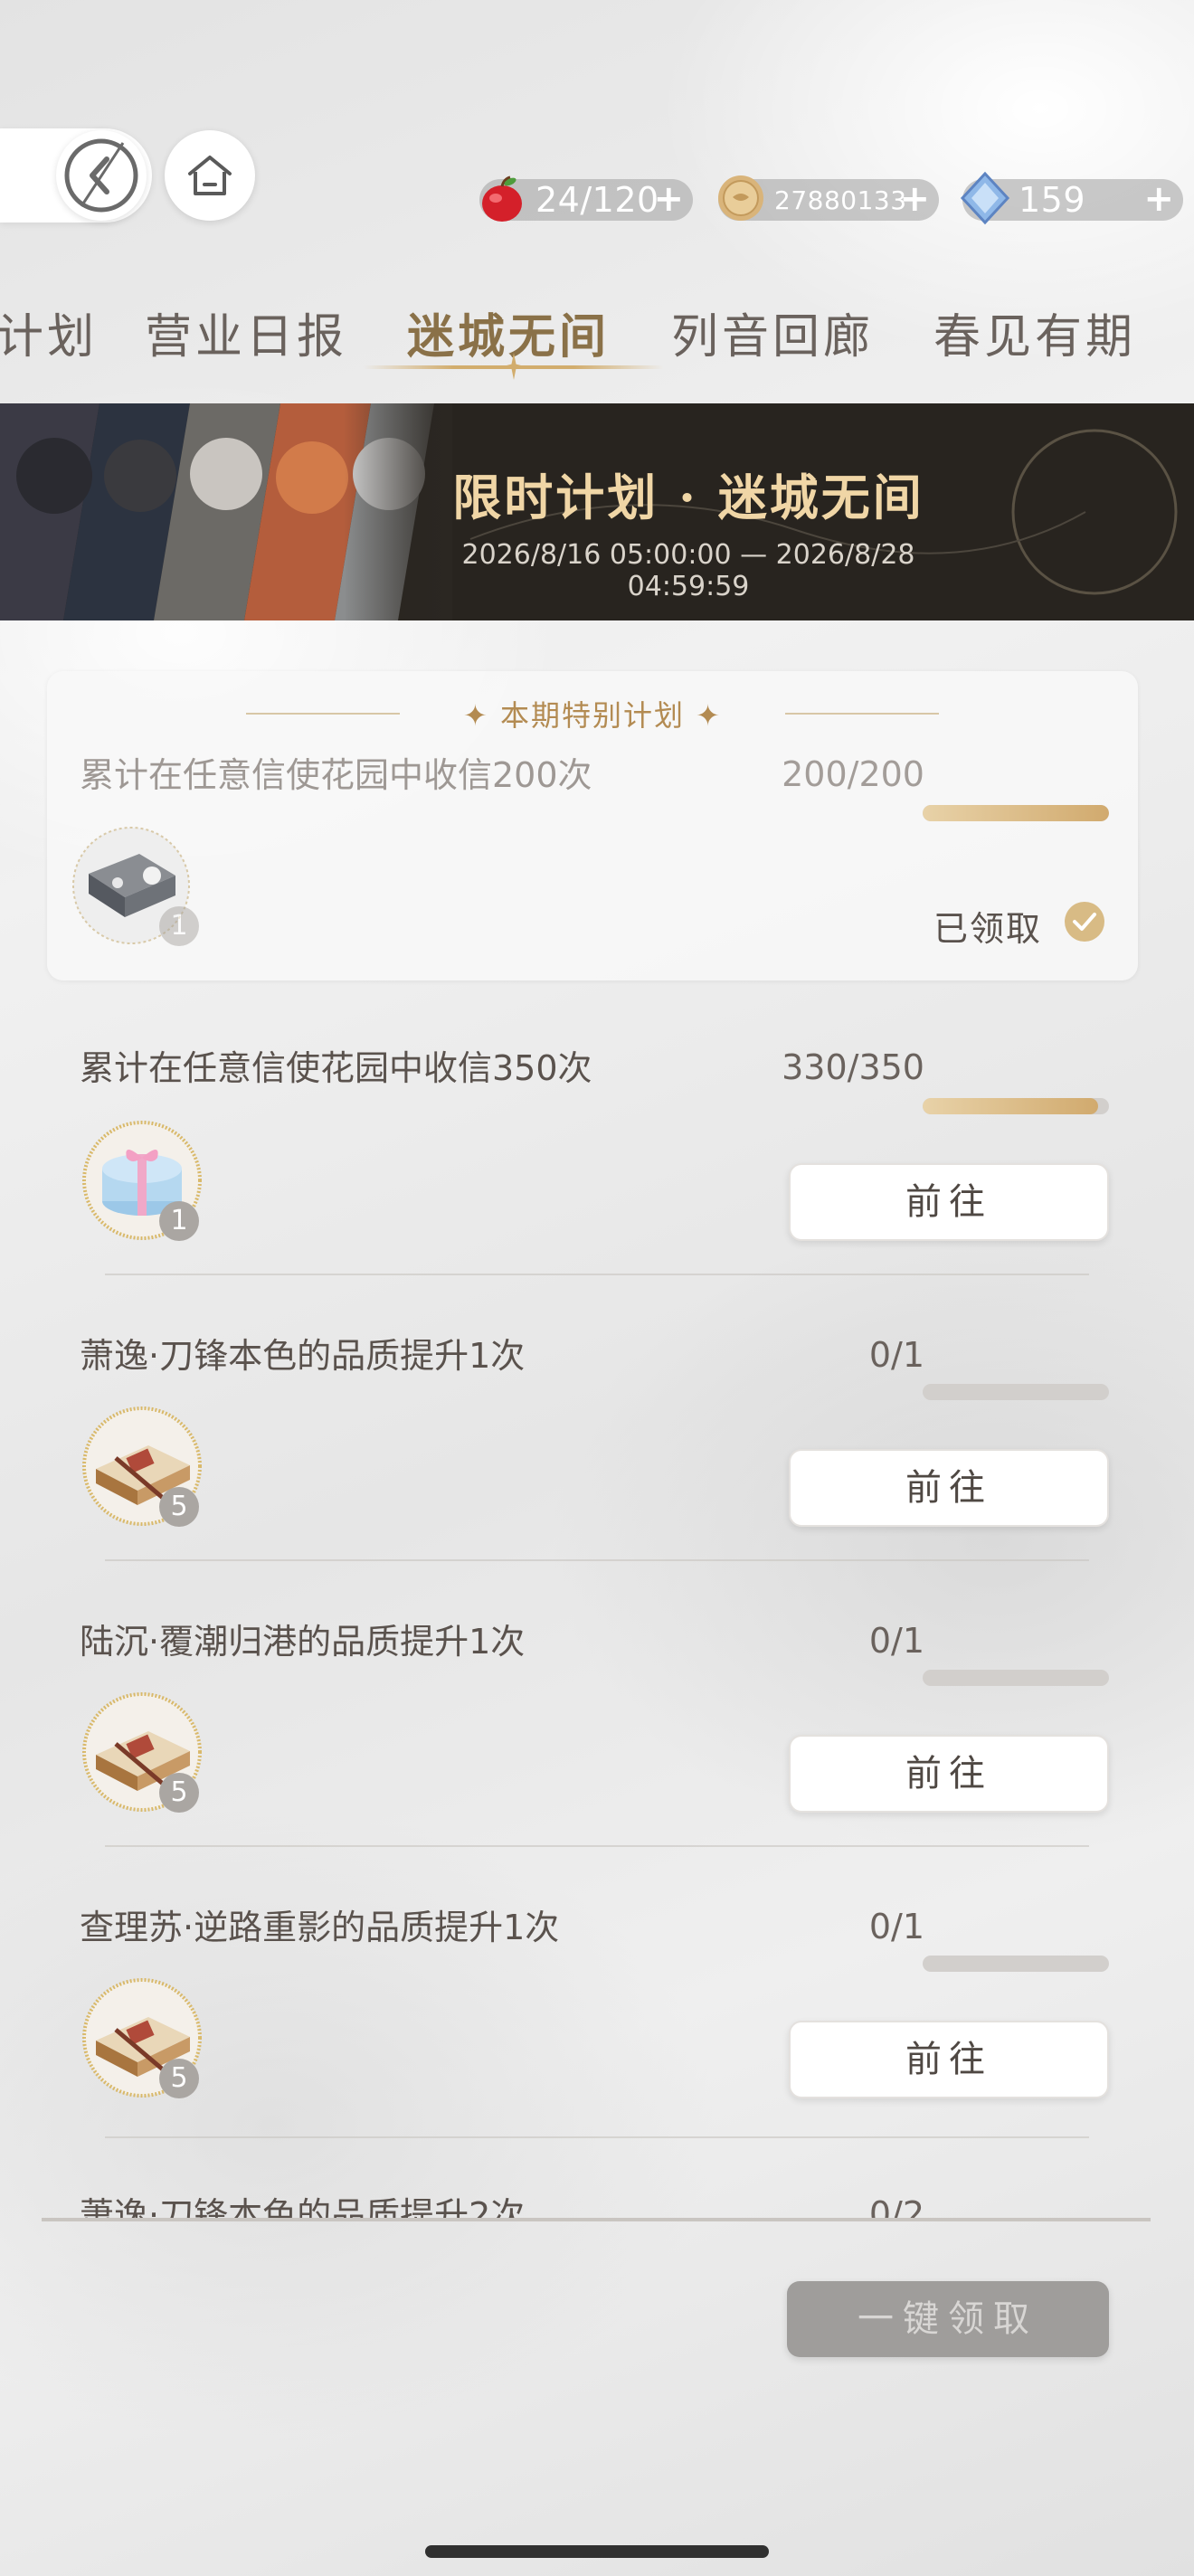 The height and width of the screenshot is (2576, 1194). I want to click on claim-all-button: 一键领取, so click(948, 2319).